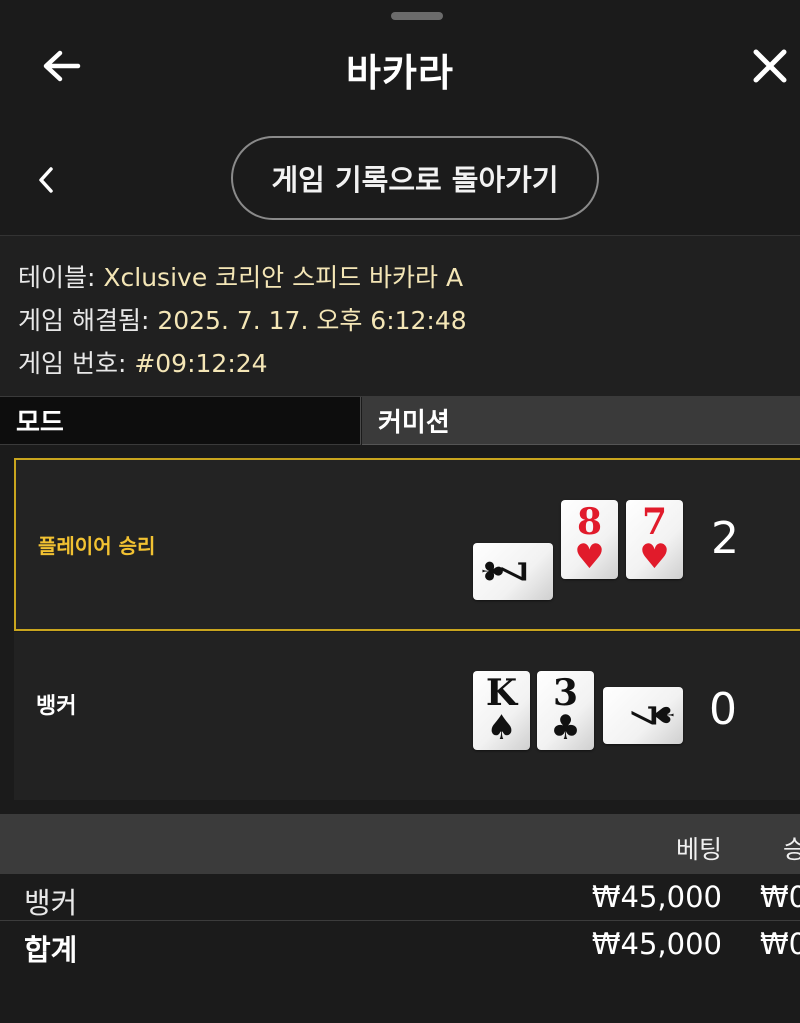 The height and width of the screenshot is (1023, 800). What do you see at coordinates (312, 320) in the screenshot?
I see `resolved-info-value: 2025. 7. 17. 오후 6:12:48` at bounding box center [312, 320].